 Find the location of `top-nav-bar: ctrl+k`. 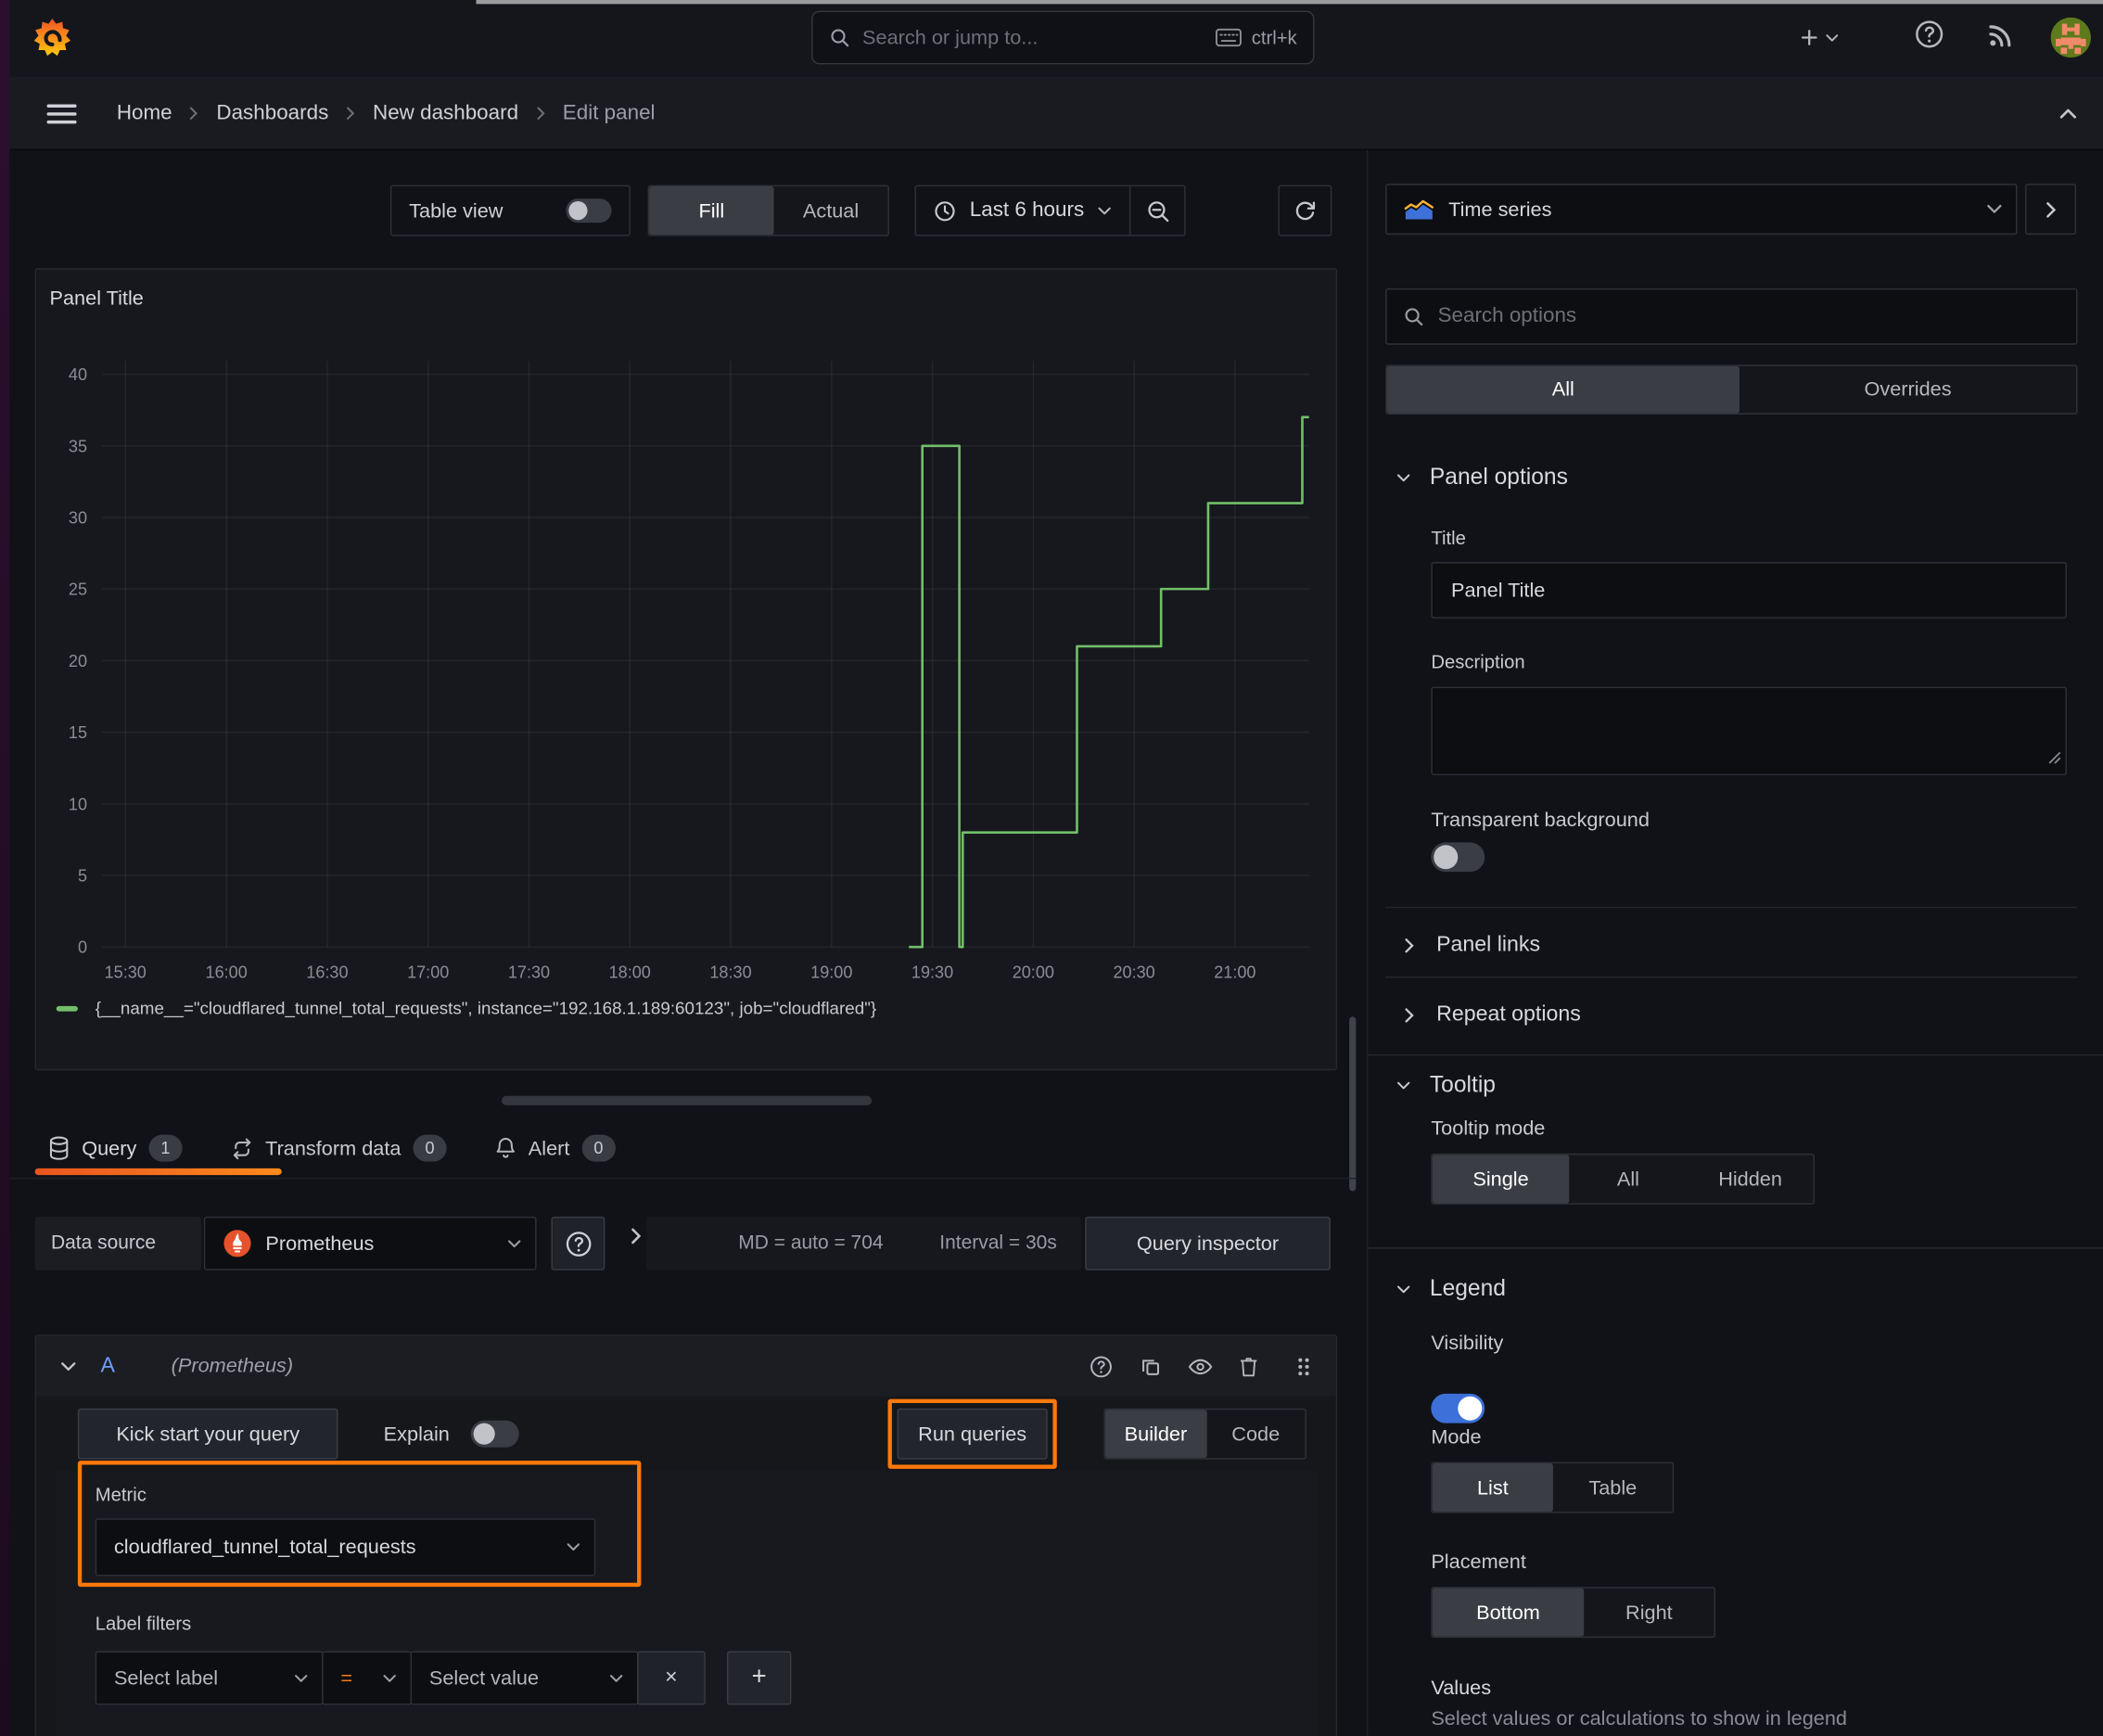

top-nav-bar: ctrl+k is located at coordinates (1056, 38).